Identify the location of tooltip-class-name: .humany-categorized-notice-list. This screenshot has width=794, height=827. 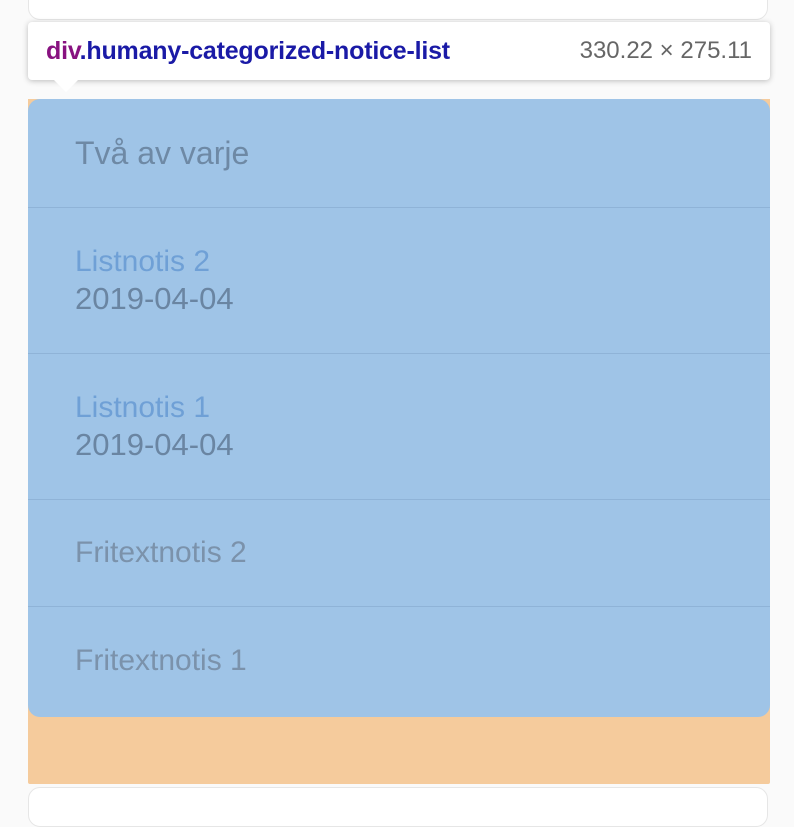
(264, 50).